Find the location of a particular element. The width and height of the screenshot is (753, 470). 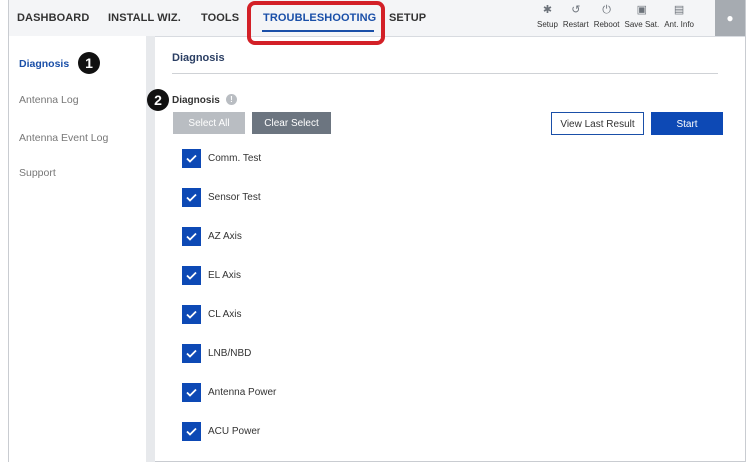

reboot-tool-label: Reboot is located at coordinates (606, 24).